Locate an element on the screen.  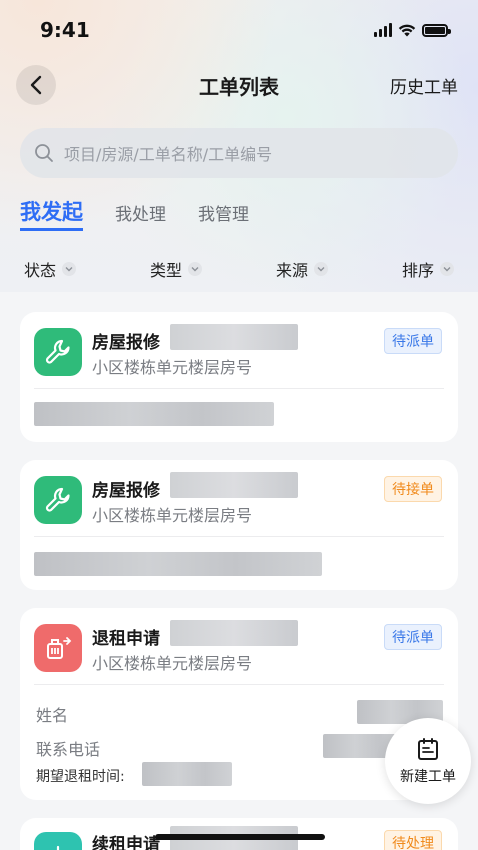
status-time: 9:41 is located at coordinates (65, 30).